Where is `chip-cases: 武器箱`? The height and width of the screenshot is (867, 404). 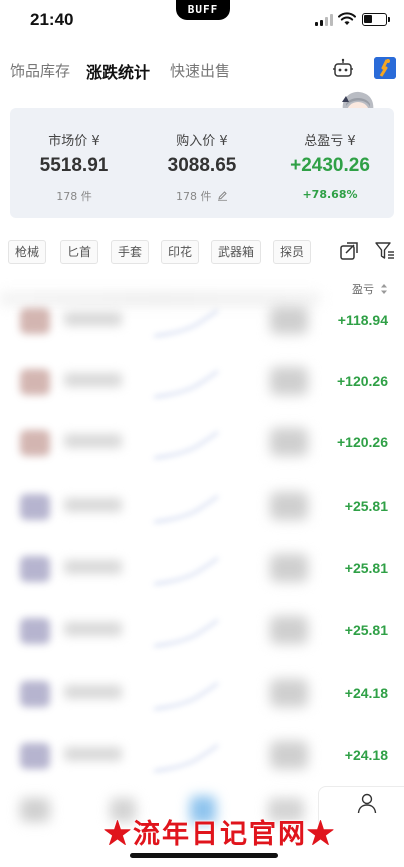 chip-cases: 武器箱 is located at coordinates (236, 252).